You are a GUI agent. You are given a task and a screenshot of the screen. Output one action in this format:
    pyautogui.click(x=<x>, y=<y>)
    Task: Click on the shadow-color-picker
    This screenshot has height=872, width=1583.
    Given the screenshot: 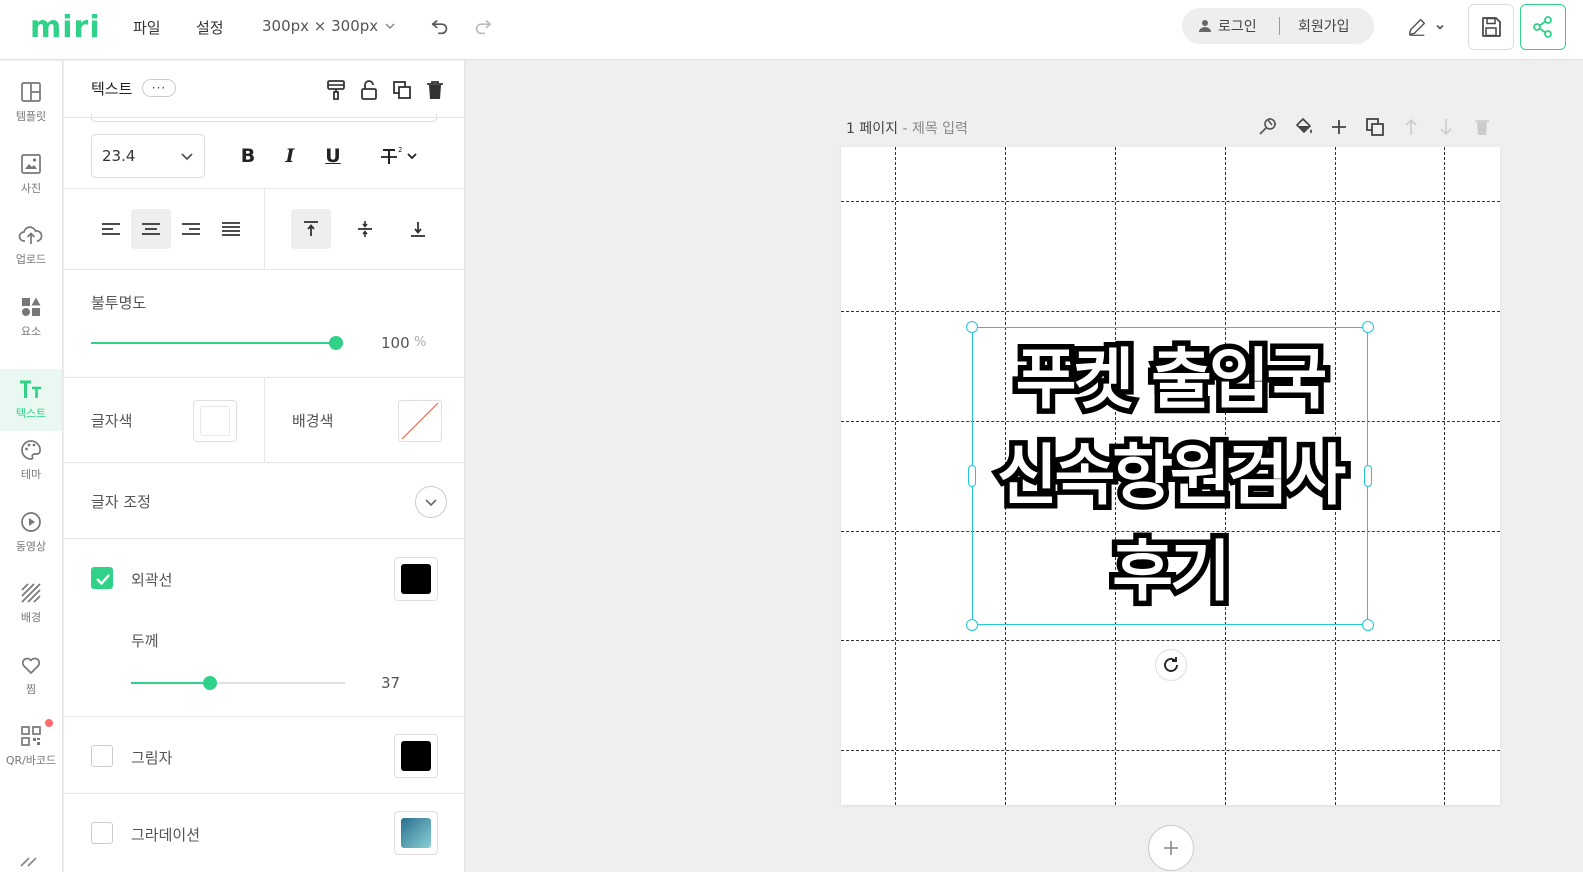 What is the action you would take?
    pyautogui.click(x=416, y=756)
    